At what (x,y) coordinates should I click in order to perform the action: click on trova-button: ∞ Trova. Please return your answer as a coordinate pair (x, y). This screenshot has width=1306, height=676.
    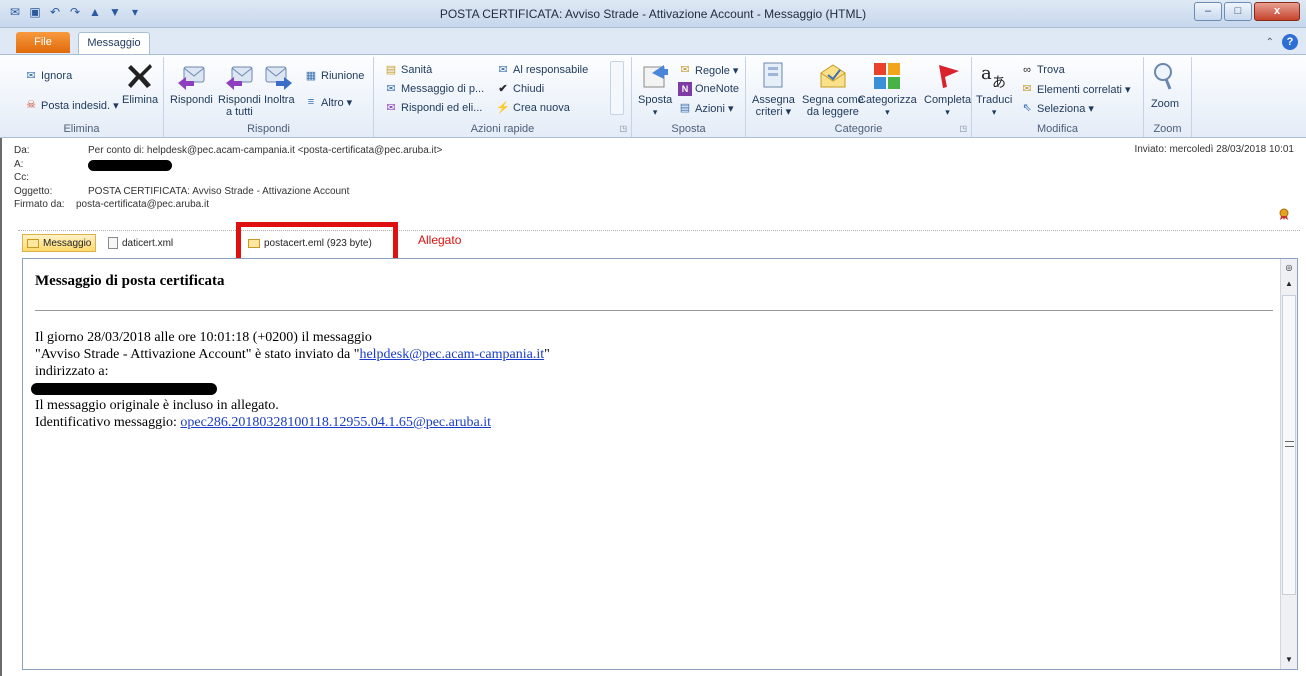
    Looking at the image, I should click on (1042, 70).